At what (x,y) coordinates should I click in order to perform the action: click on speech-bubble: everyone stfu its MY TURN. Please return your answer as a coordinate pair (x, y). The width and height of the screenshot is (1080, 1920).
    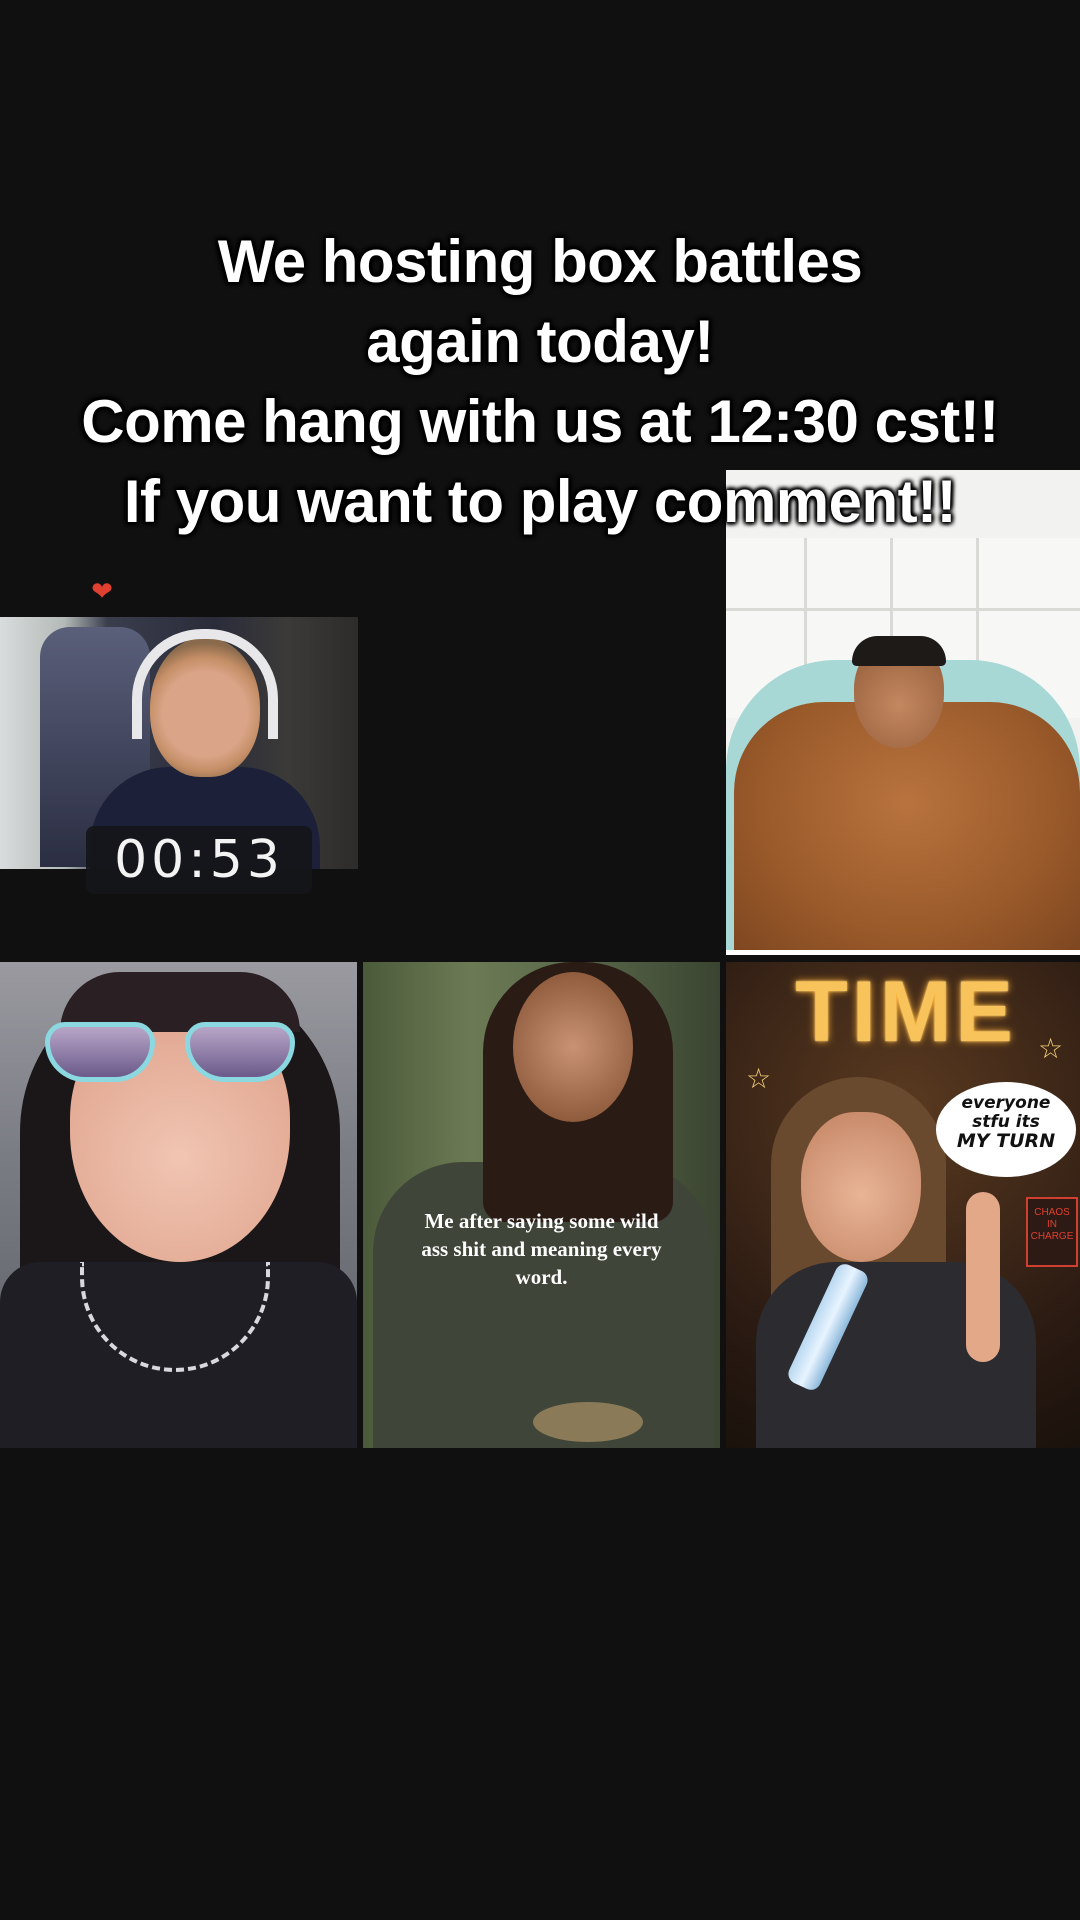
    Looking at the image, I should click on (1006, 1129).